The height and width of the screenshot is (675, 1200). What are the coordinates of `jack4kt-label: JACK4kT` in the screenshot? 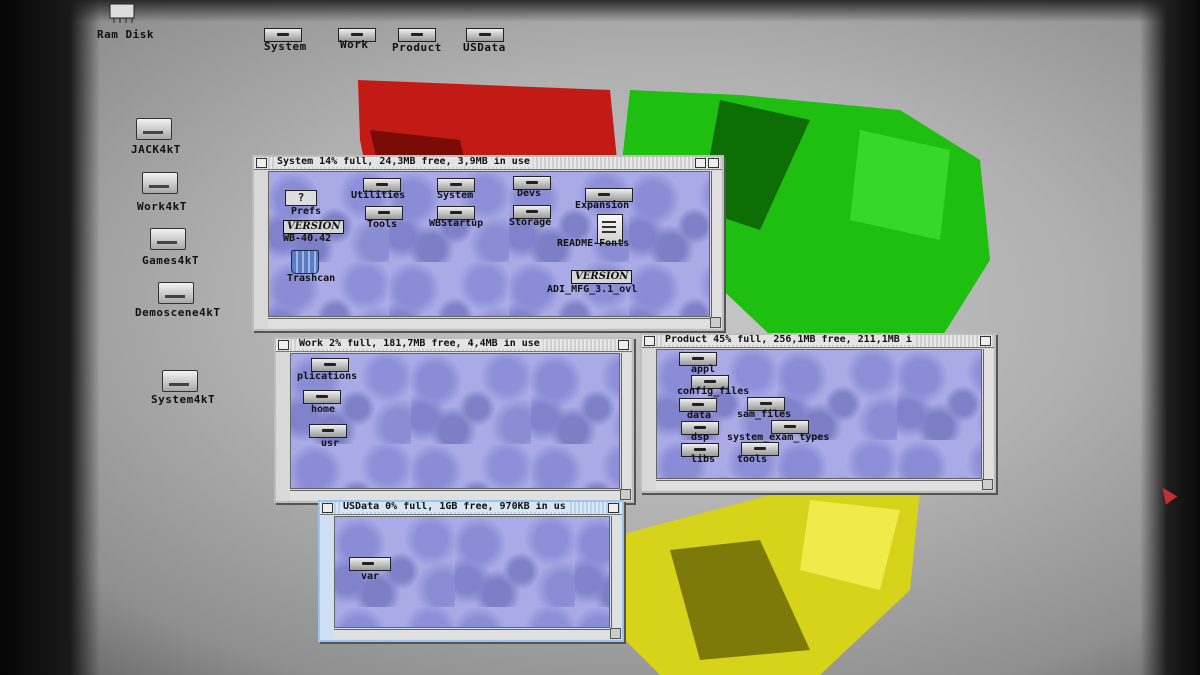 It's located at (156, 149).